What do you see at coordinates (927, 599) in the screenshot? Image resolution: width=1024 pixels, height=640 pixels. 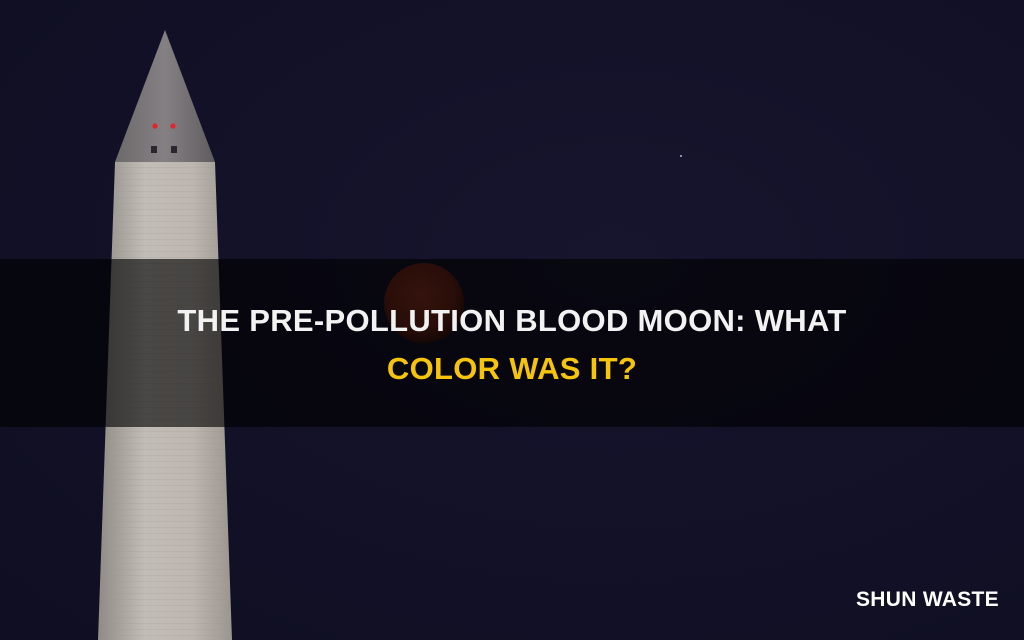 I see `brand-watermark: SHUN WASTE` at bounding box center [927, 599].